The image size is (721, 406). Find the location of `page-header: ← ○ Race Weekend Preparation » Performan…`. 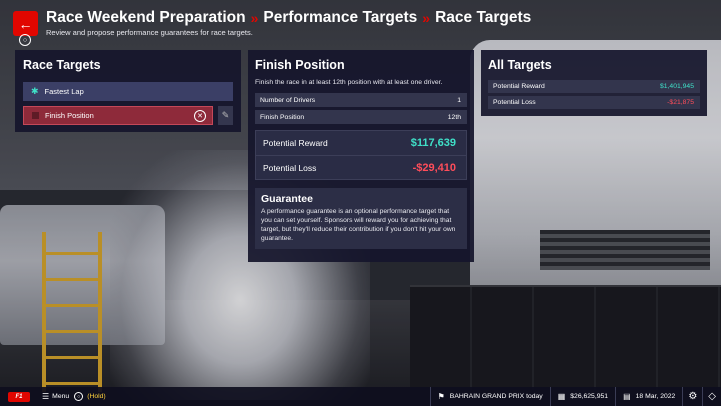

page-header: ← ○ Race Weekend Preparation » Performan… is located at coordinates (360, 24).